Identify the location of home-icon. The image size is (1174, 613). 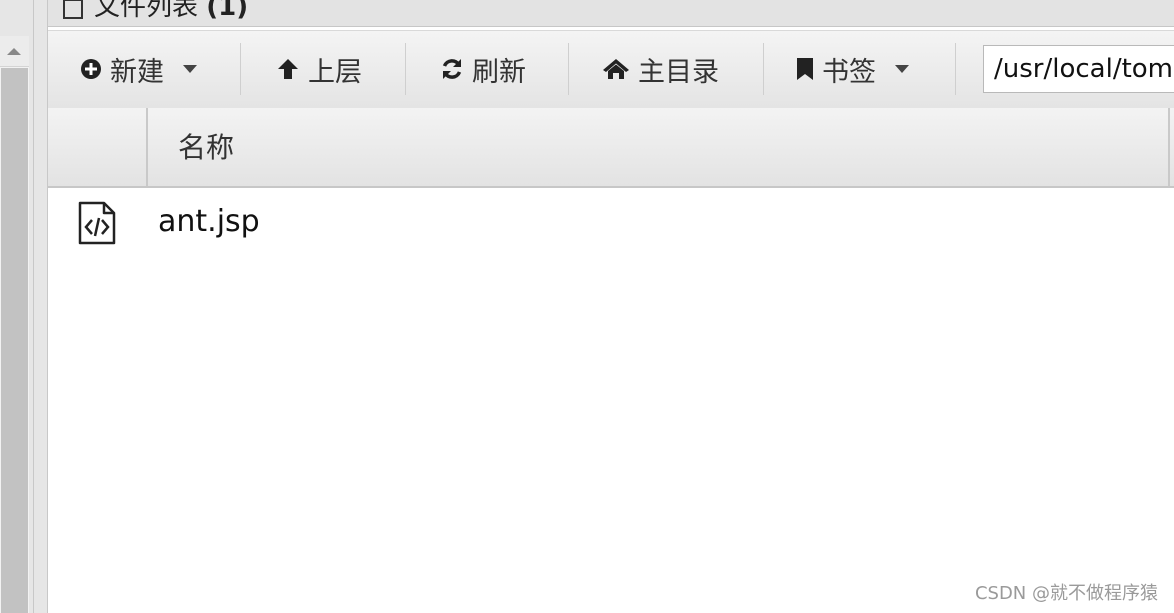
(616, 69).